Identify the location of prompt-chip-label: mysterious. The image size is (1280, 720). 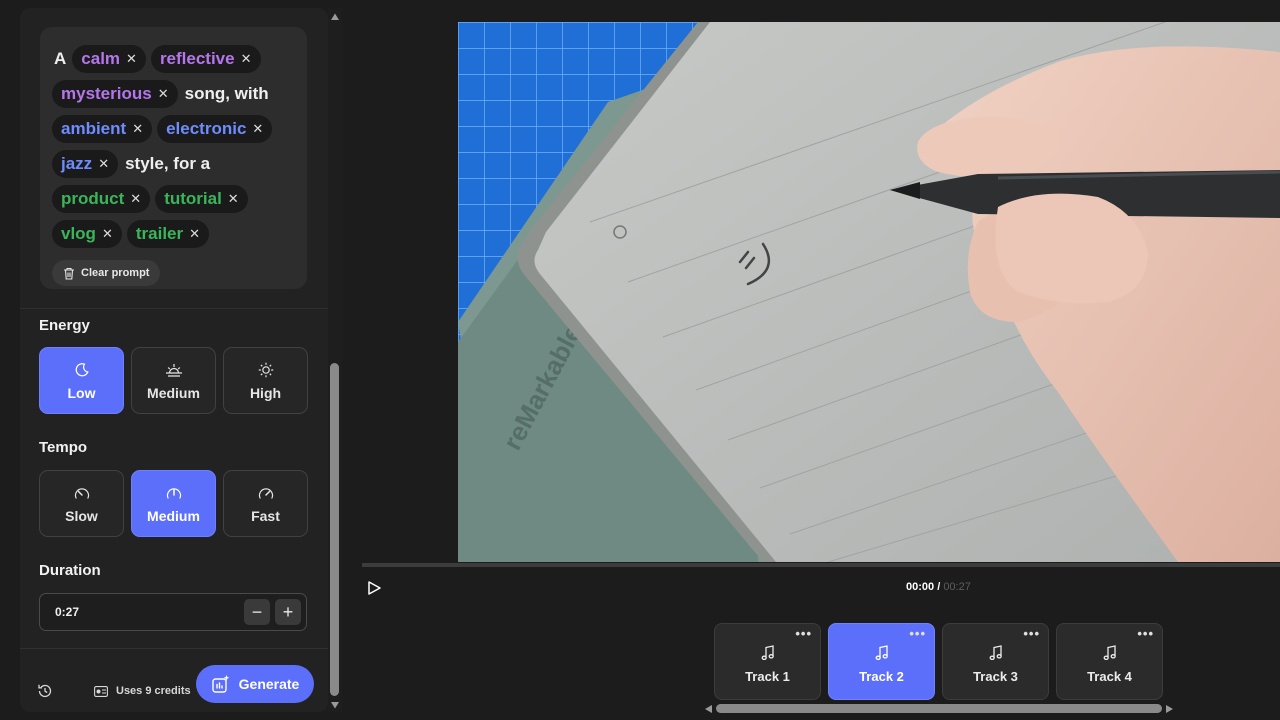
(106, 93).